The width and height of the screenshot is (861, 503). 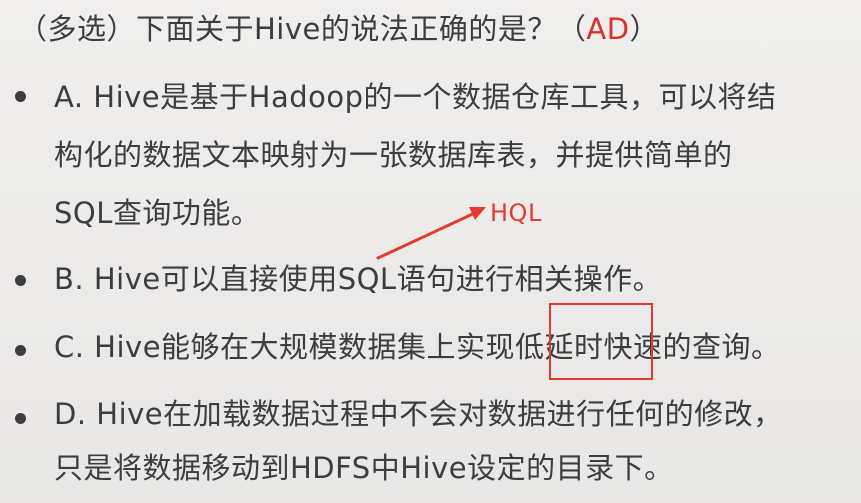 What do you see at coordinates (415, 97) in the screenshot?
I see `option-a-line-1: A. Hive是基于Hadoop的一个数据仓库工具，可以将结` at bounding box center [415, 97].